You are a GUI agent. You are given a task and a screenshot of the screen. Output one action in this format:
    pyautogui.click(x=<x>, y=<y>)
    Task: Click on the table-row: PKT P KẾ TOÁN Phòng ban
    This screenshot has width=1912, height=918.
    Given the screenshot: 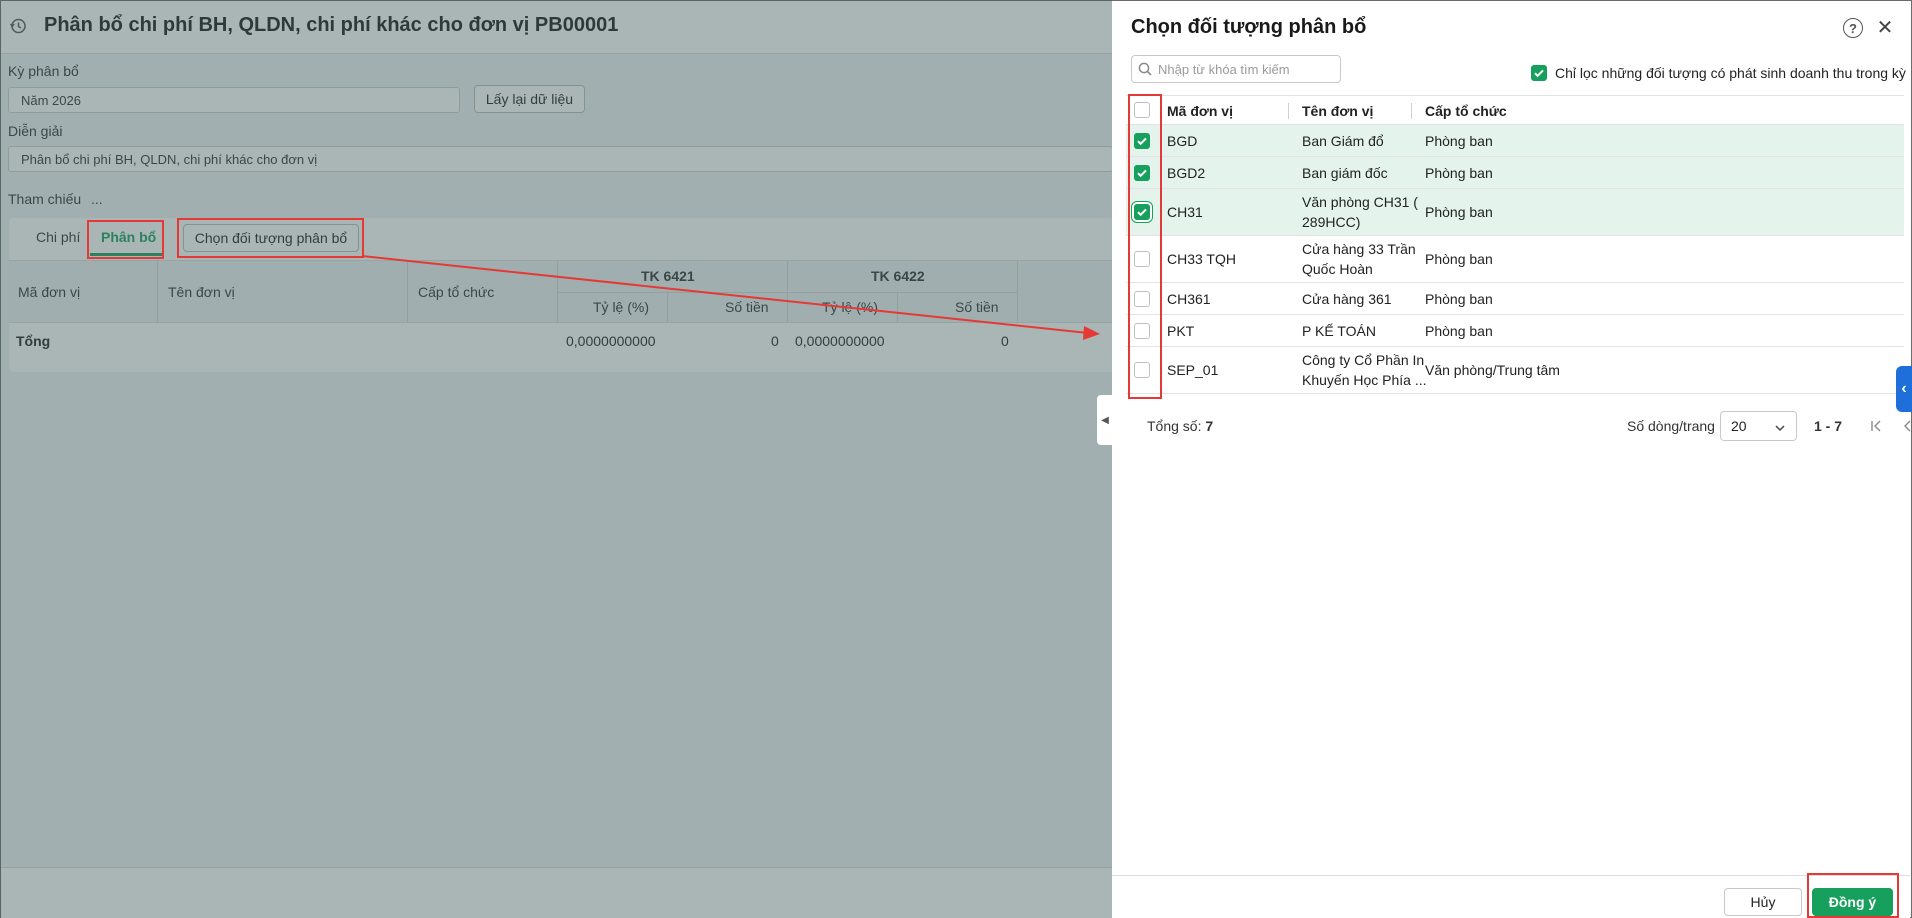 What is the action you would take?
    pyautogui.click(x=1515, y=331)
    